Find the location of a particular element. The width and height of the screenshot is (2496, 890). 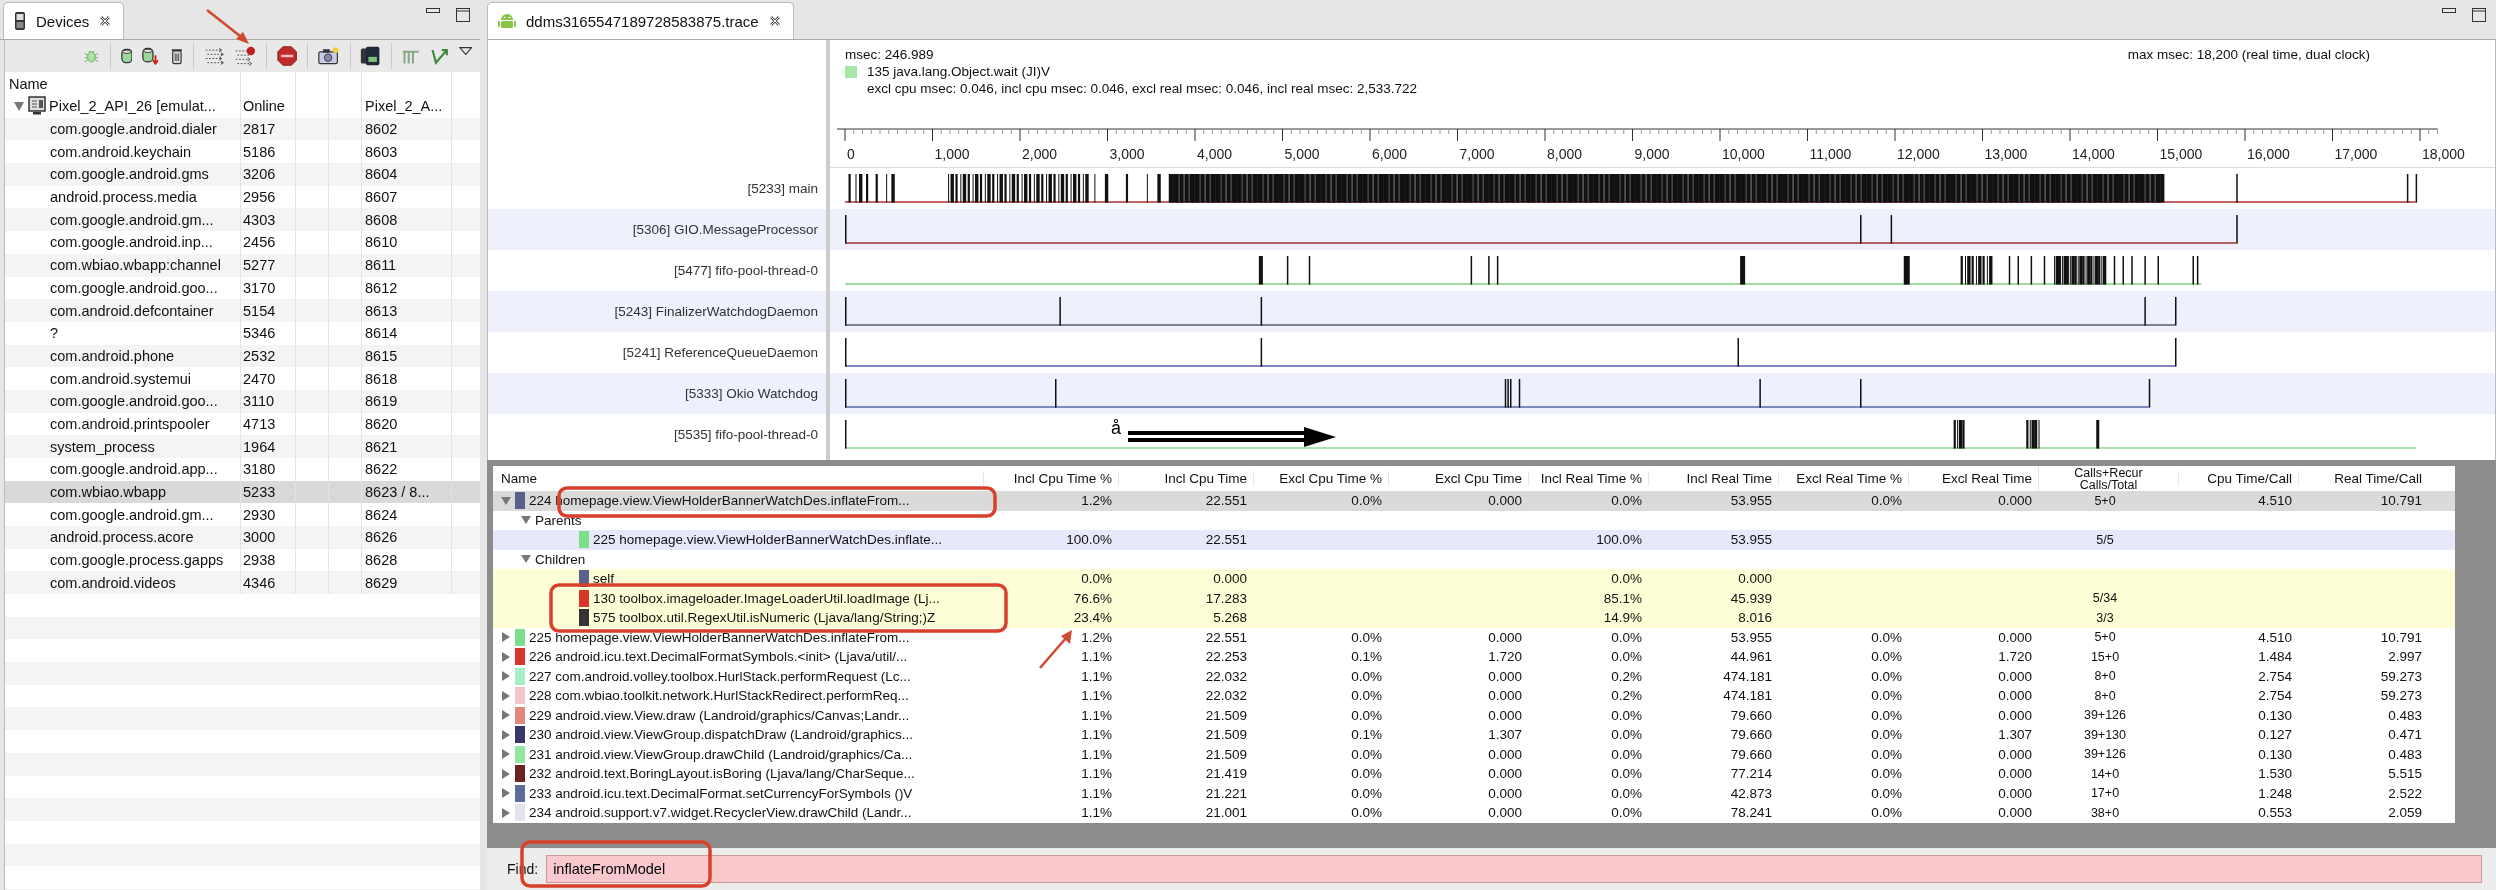

column-header: Incl Cpu Time is located at coordinates (1185, 478).